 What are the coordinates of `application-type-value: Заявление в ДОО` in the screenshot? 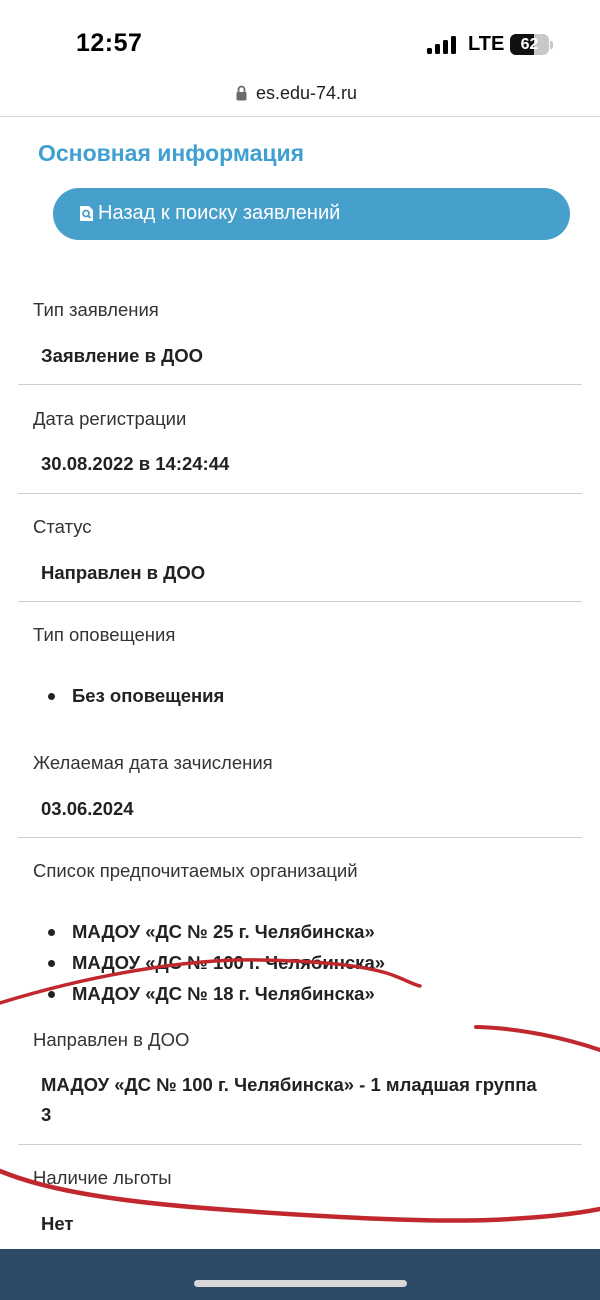 It's located at (122, 355).